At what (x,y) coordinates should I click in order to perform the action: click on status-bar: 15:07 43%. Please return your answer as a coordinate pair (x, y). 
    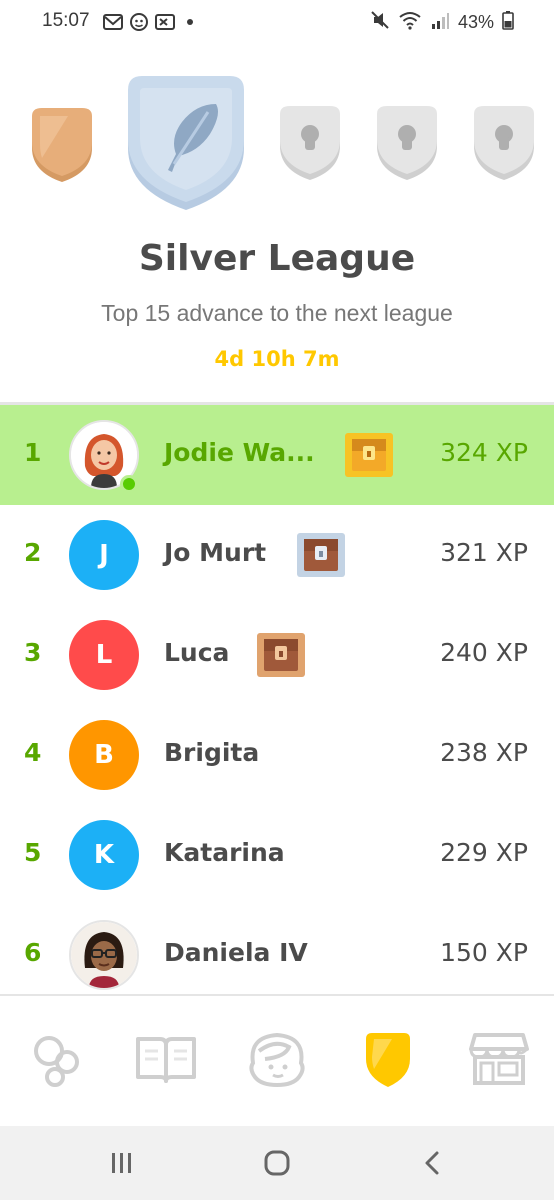
    Looking at the image, I should click on (277, 23).